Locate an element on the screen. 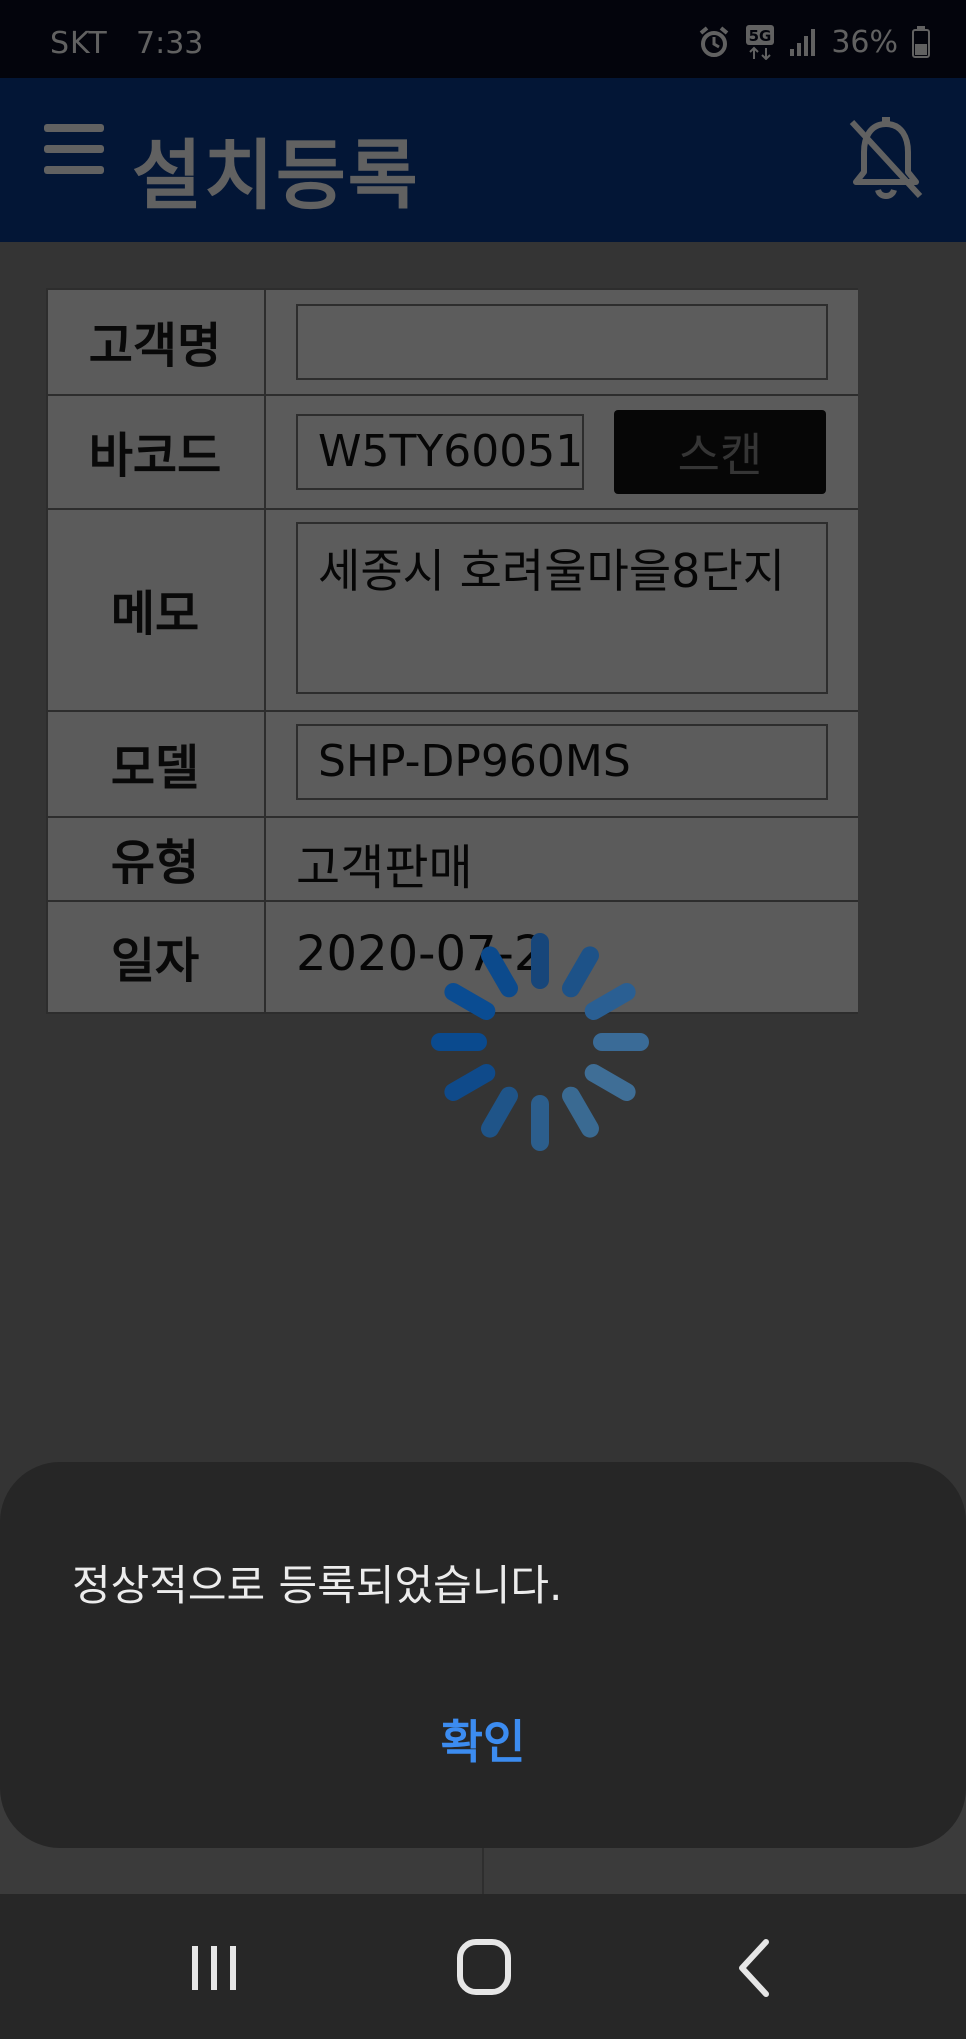 The width and height of the screenshot is (966, 2039). status-bar: SKT 7:33 5G 36% is located at coordinates (483, 39).